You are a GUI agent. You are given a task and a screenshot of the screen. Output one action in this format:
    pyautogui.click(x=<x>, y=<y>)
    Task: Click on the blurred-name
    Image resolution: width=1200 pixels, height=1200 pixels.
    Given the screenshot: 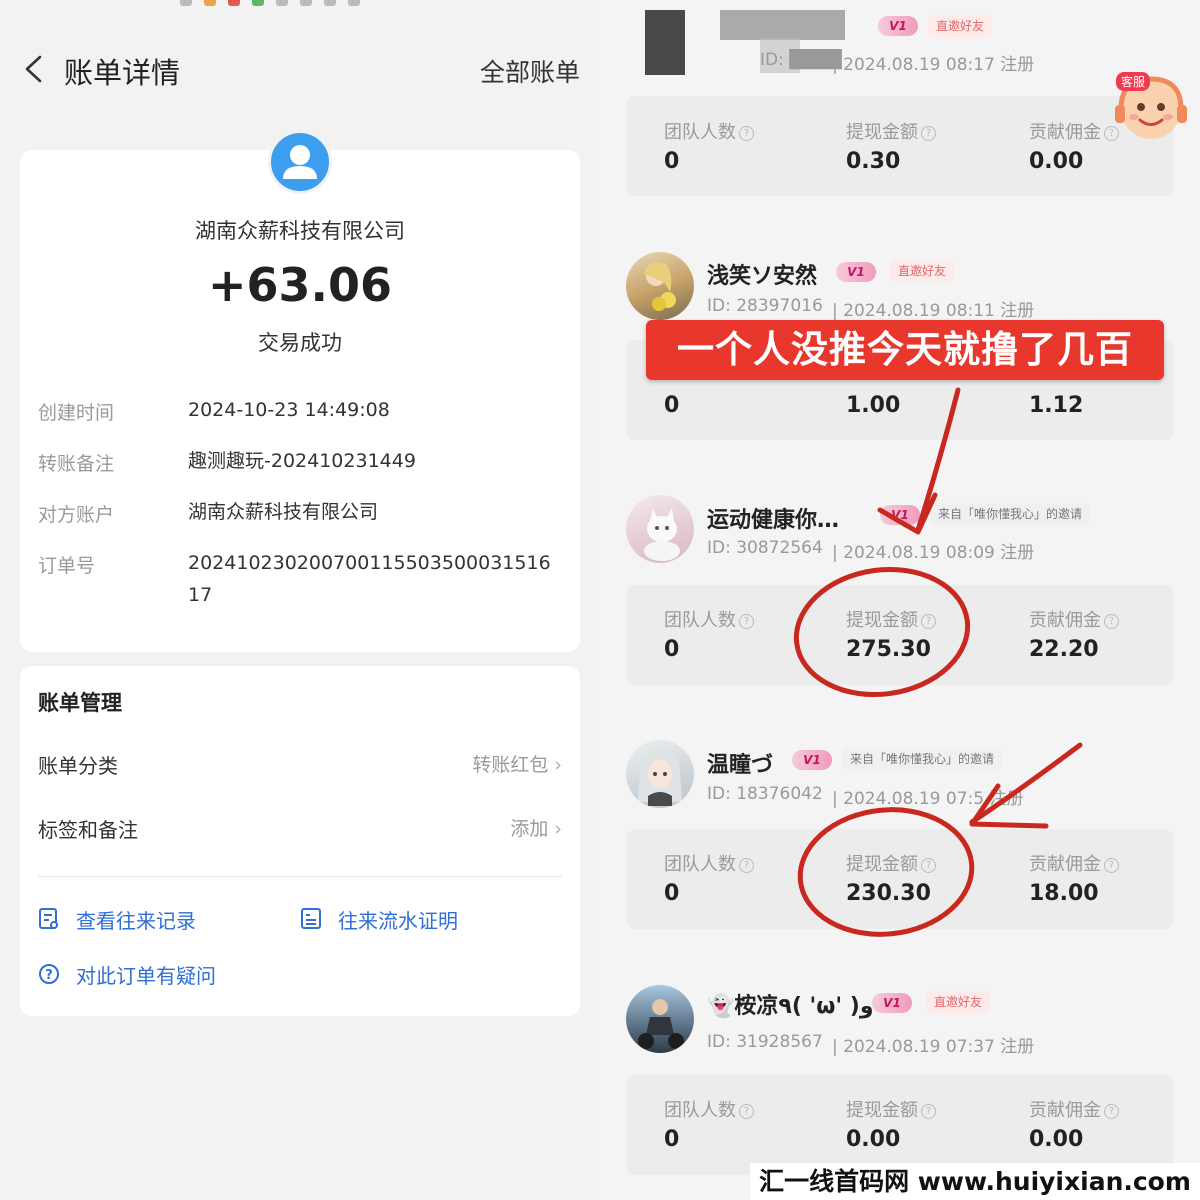 What is the action you would take?
    pyautogui.click(x=782, y=25)
    